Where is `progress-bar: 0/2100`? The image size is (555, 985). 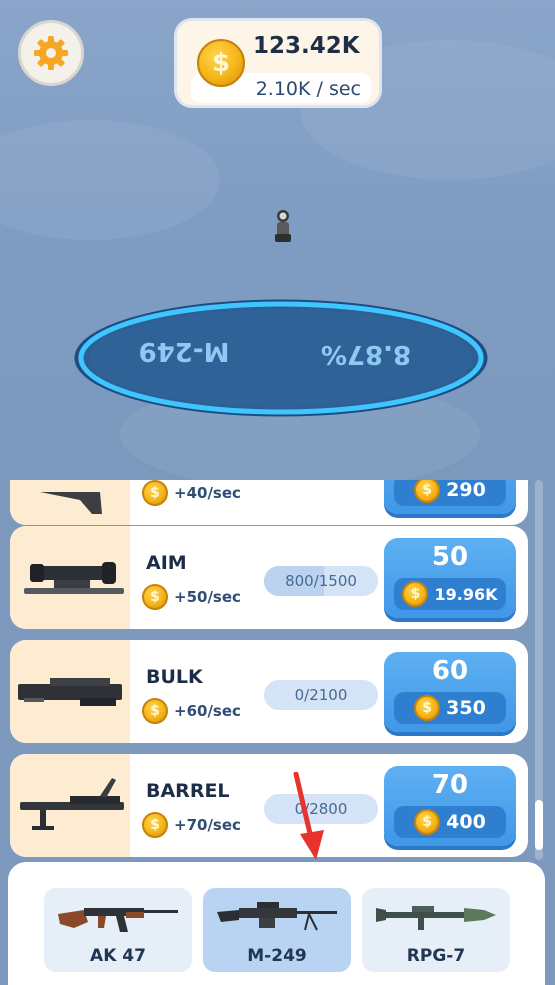 progress-bar: 0/2100 is located at coordinates (321, 695).